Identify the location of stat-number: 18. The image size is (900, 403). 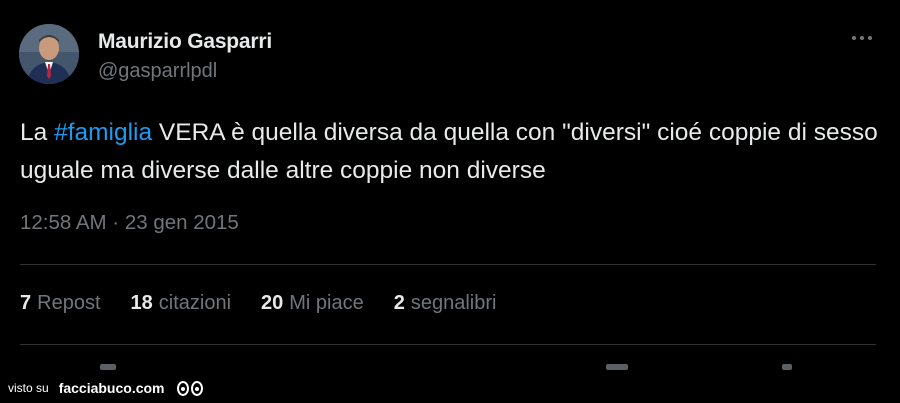
(141, 303).